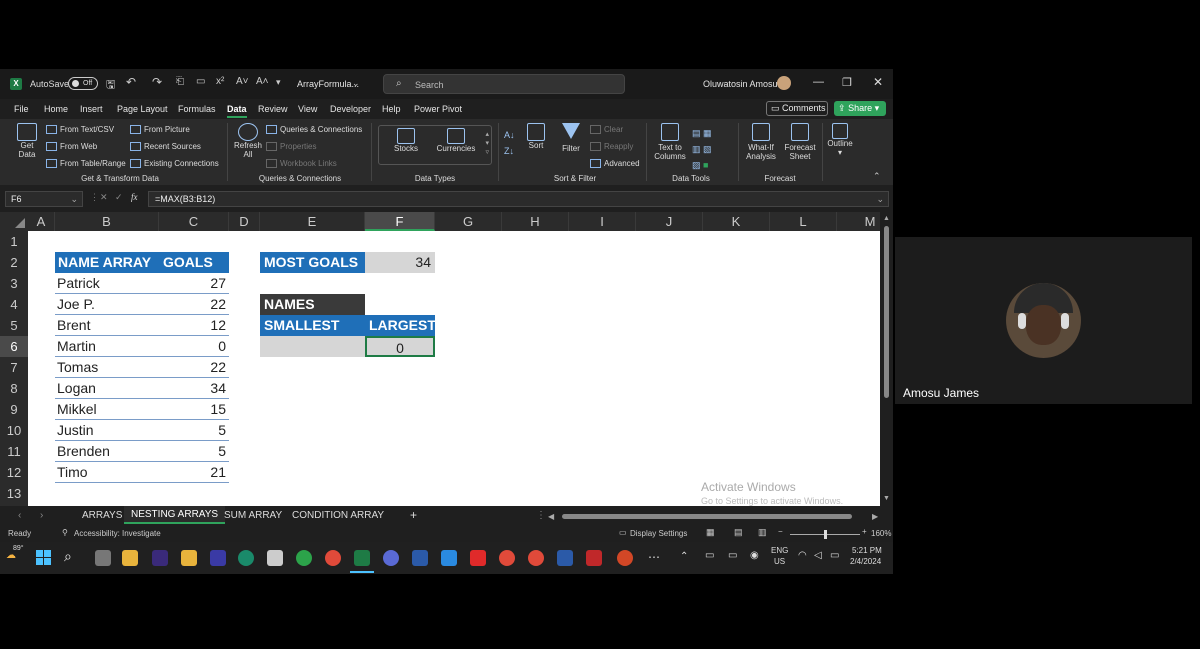 Image resolution: width=1200 pixels, height=649 pixels. Describe the element at coordinates (83, 83) in the screenshot. I see `autosave-toggle: Off` at that location.